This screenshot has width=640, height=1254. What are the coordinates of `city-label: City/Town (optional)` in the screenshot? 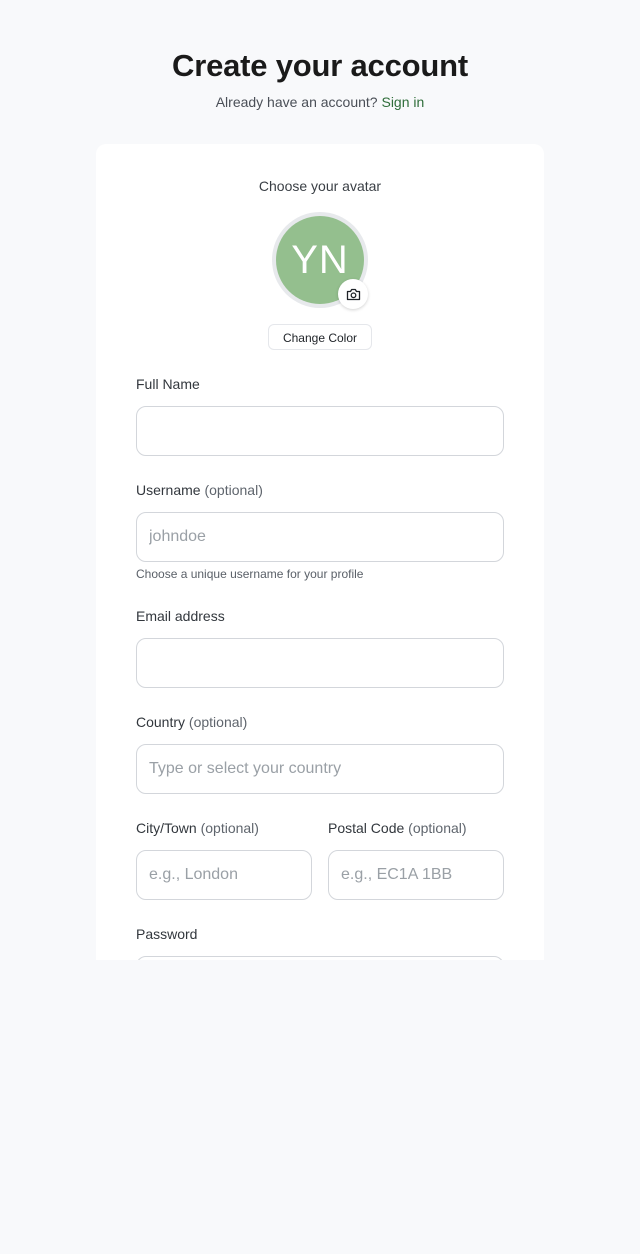 It's located at (197, 828).